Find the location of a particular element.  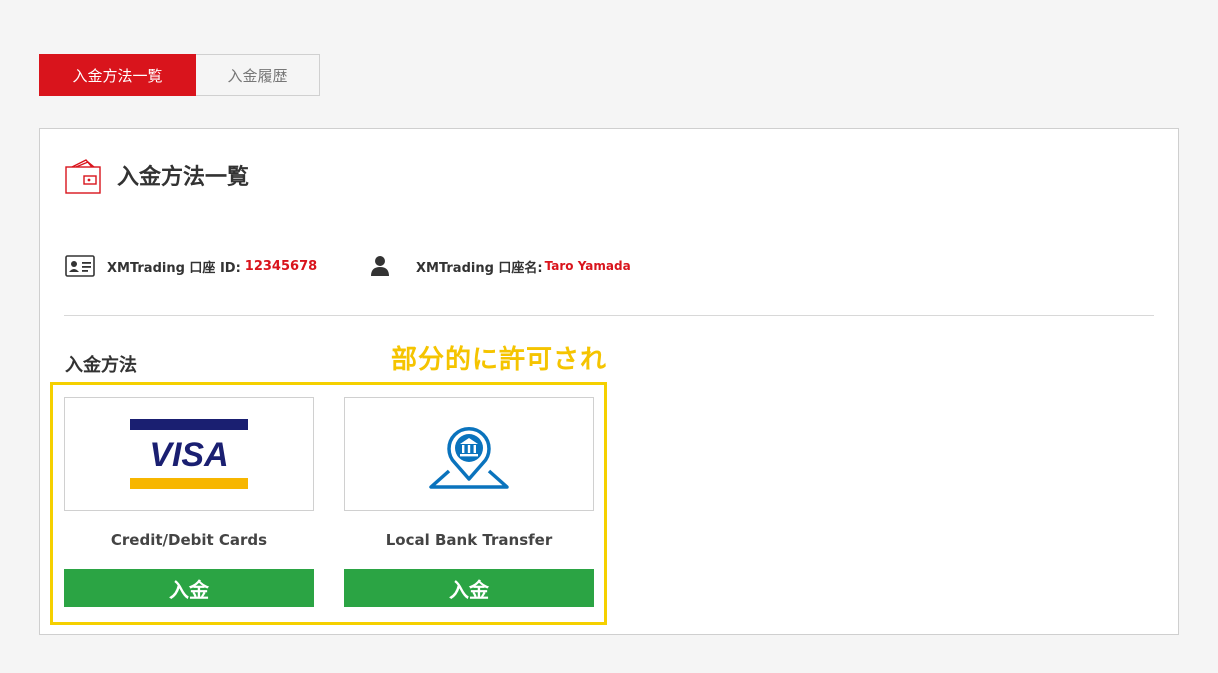

visa-logo: VISA is located at coordinates (189, 454).